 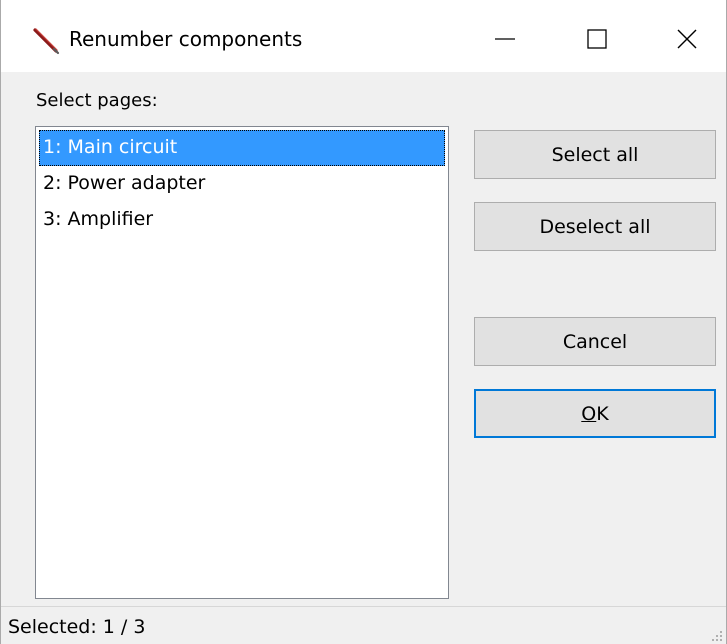 I want to click on pencil-icon, so click(x=47, y=41).